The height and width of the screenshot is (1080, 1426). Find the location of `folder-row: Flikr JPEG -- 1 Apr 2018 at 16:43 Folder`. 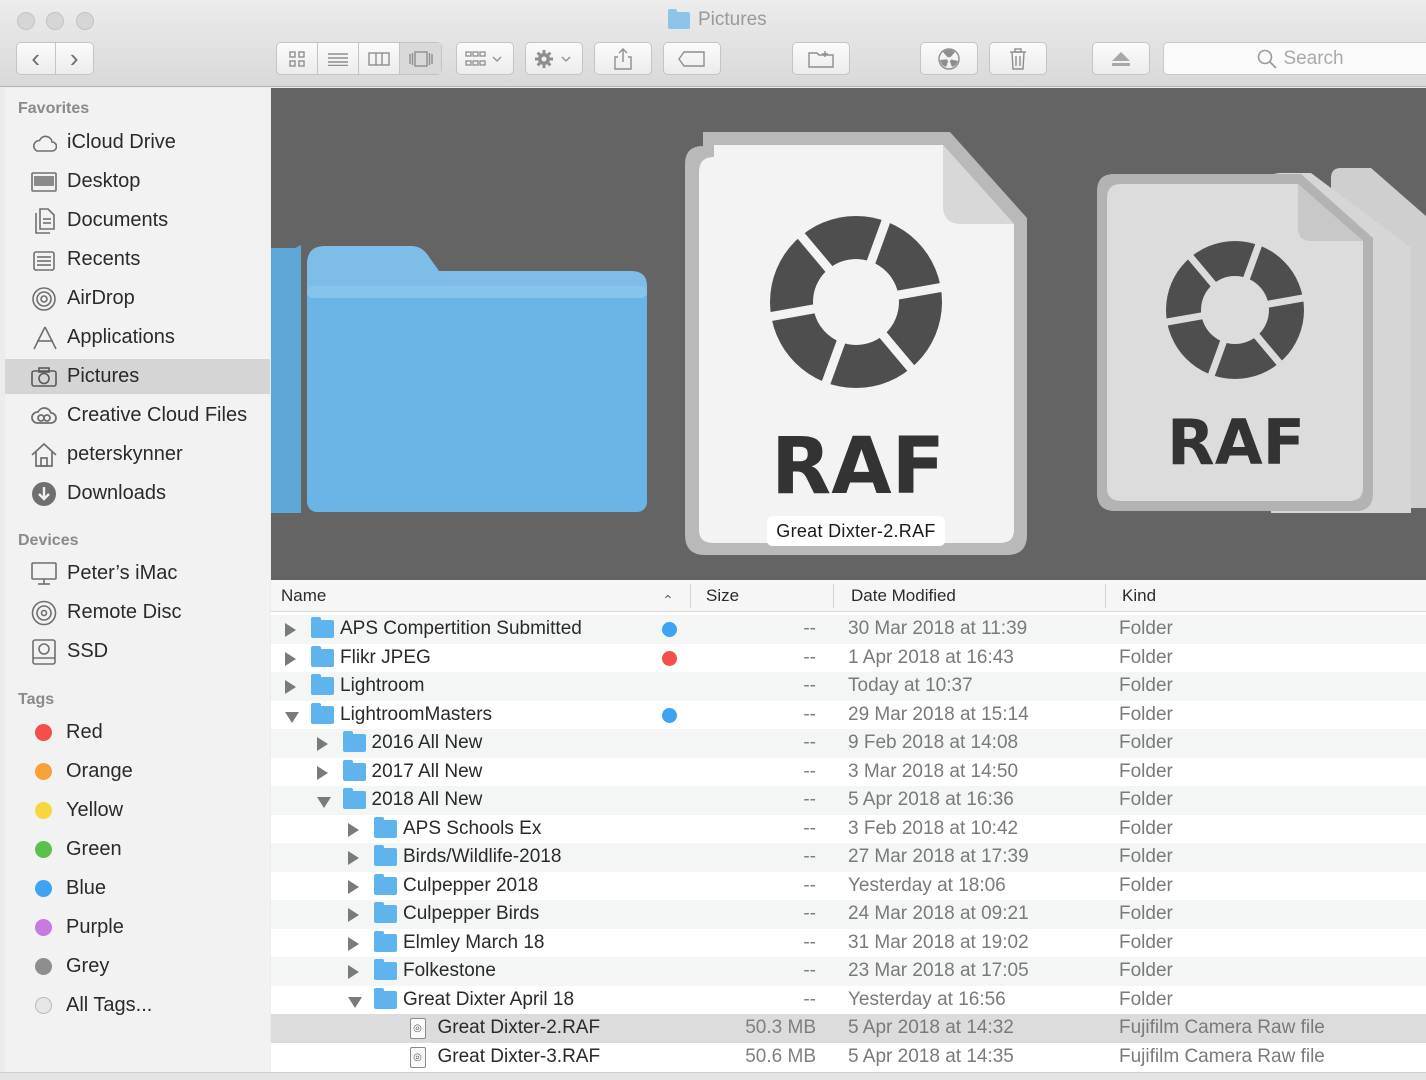

folder-row: Flikr JPEG -- 1 Apr 2018 at 16:43 Folder is located at coordinates (848, 658).